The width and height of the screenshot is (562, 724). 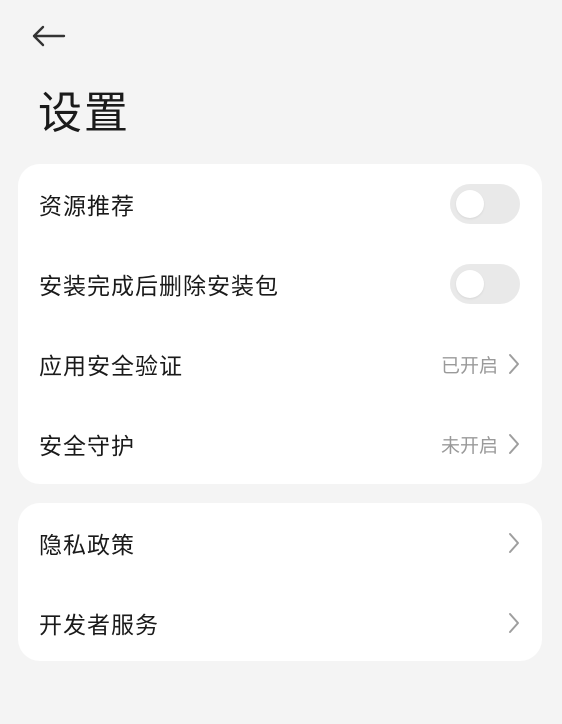 I want to click on resource-recommendation-label: 资源推荐, so click(x=87, y=207).